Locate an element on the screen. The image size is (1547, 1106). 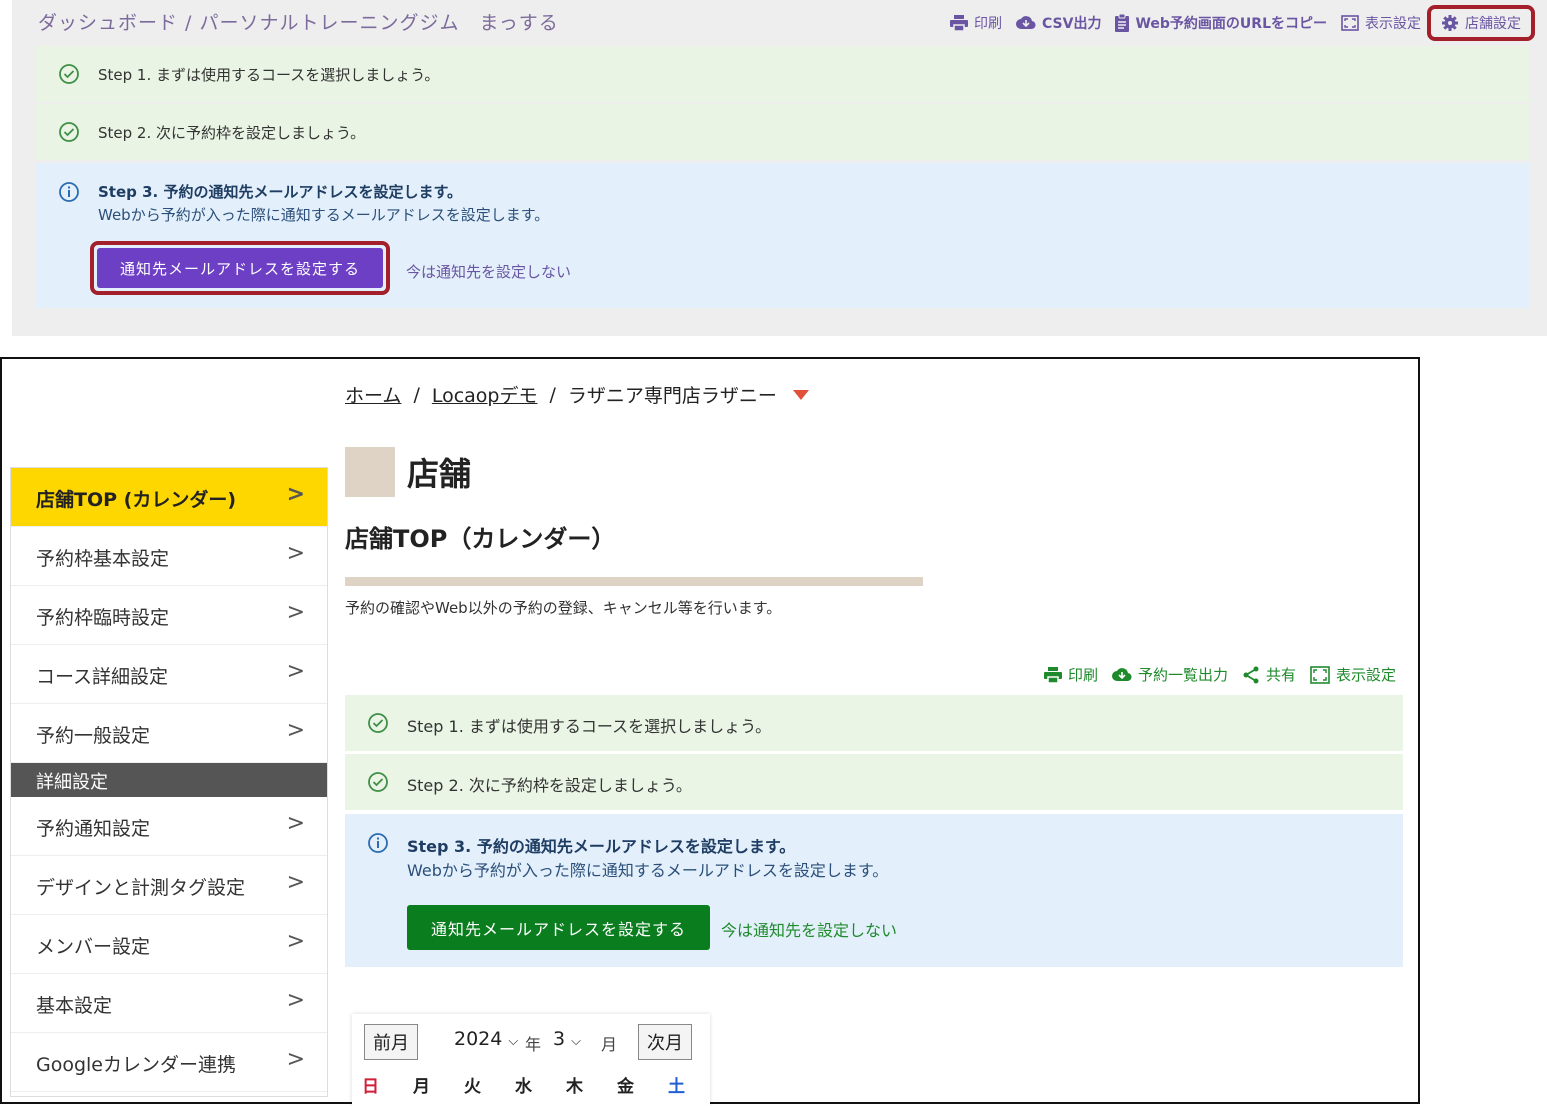
csv-export-button: CSV出力 is located at coordinates (1058, 23).